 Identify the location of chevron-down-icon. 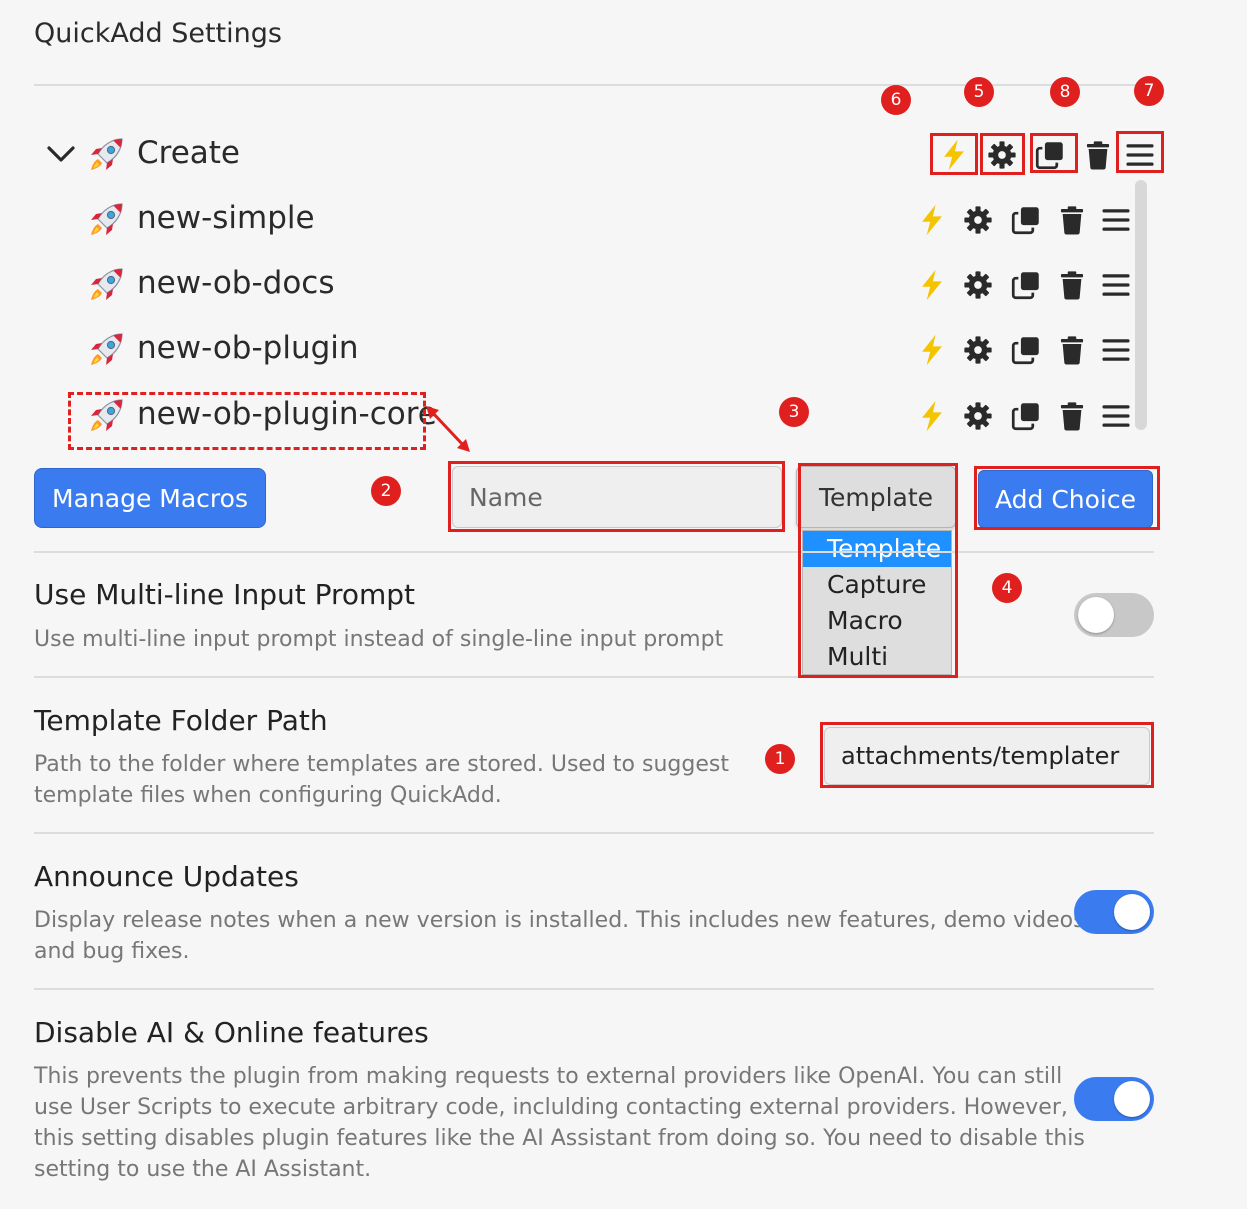
(61, 154).